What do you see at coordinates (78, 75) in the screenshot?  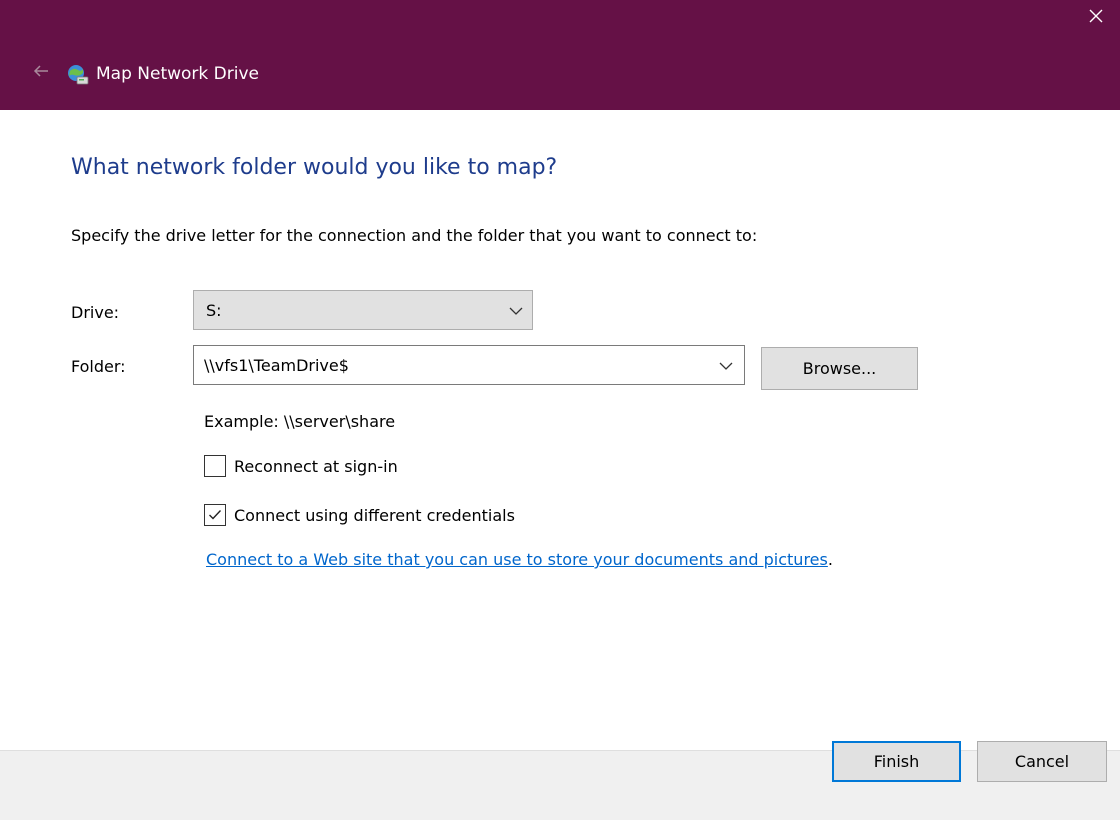 I see `network-drive-icon` at bounding box center [78, 75].